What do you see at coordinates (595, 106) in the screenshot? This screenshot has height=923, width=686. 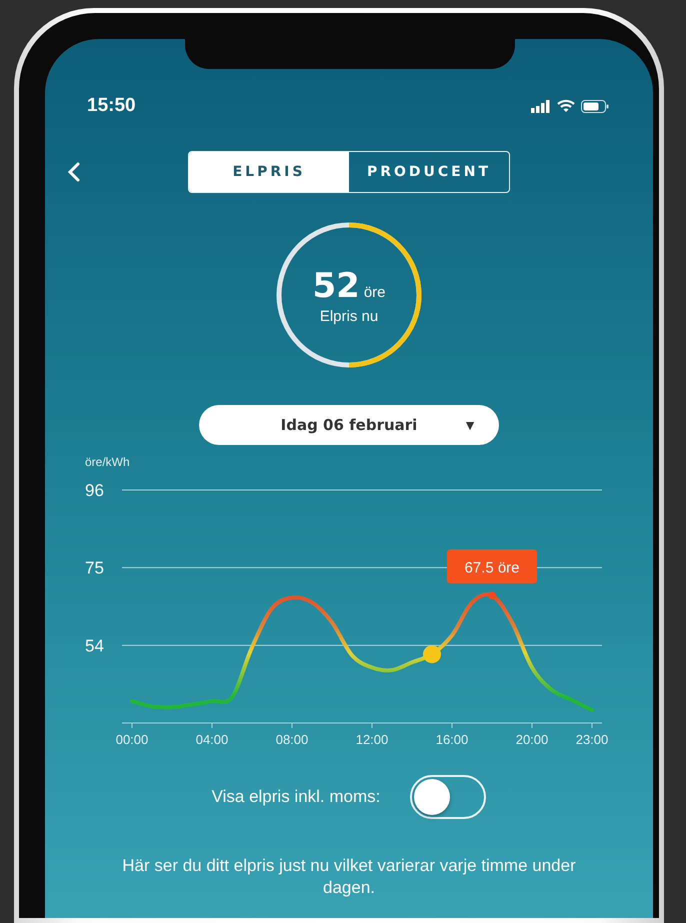 I see `battery-icon` at bounding box center [595, 106].